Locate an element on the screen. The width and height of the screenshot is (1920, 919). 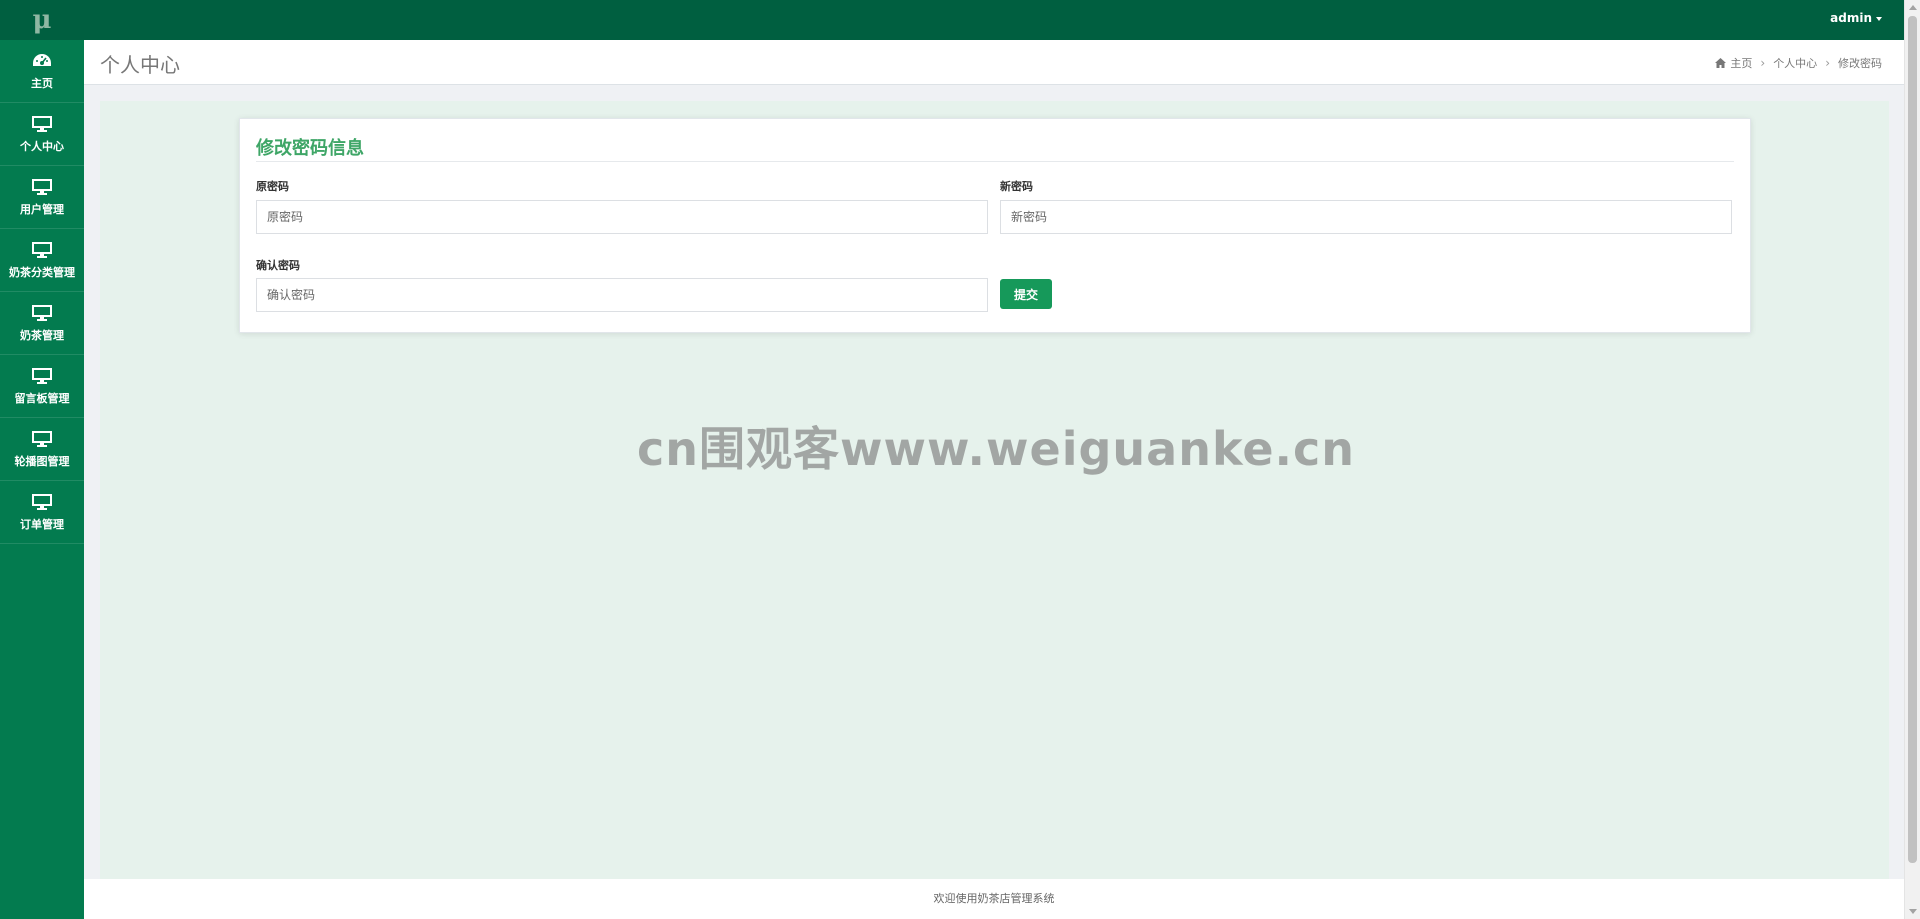
old-password-input is located at coordinates (622, 217).